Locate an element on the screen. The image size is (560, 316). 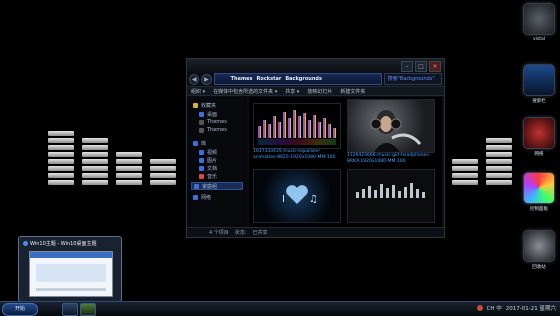
nav-item-themes: Themes is located at coordinates (213, 122).